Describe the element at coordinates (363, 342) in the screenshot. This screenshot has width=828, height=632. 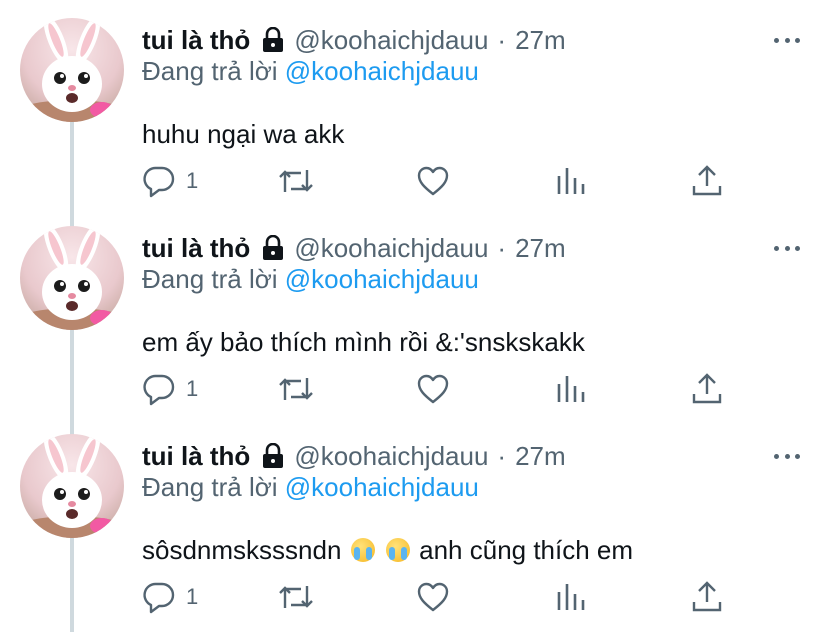
I see `tweet-text: em ấy bảo thích mình rồi &:'snskskakk` at that location.